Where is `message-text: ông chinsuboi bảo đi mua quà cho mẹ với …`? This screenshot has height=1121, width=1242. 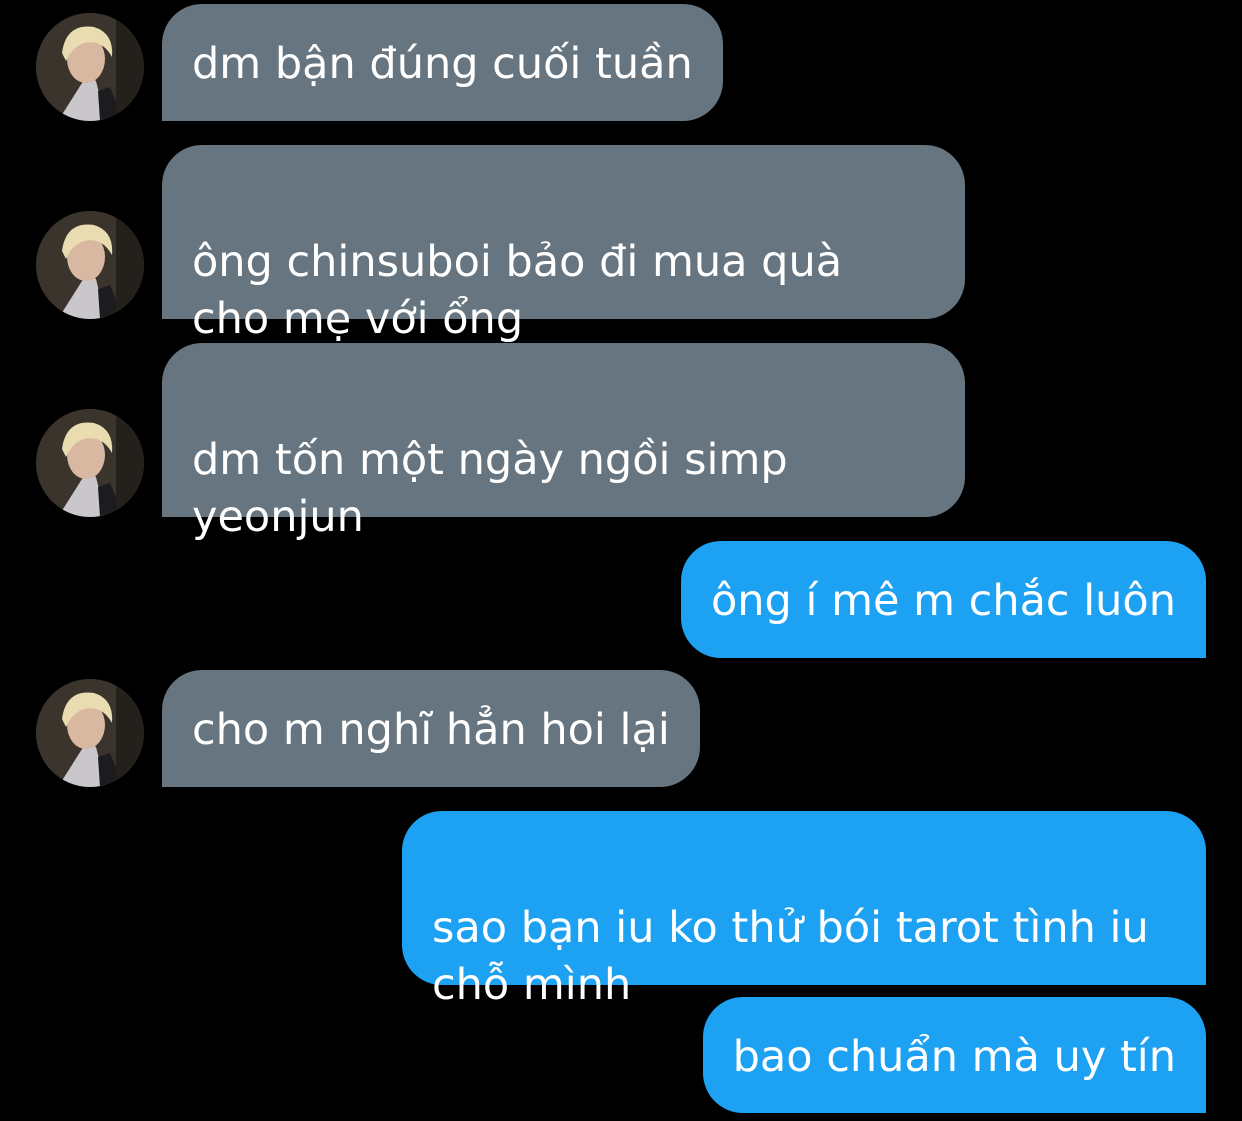
message-text: ông chinsuboi bảo đi mua quà cho mẹ với … is located at coordinates (517, 290).